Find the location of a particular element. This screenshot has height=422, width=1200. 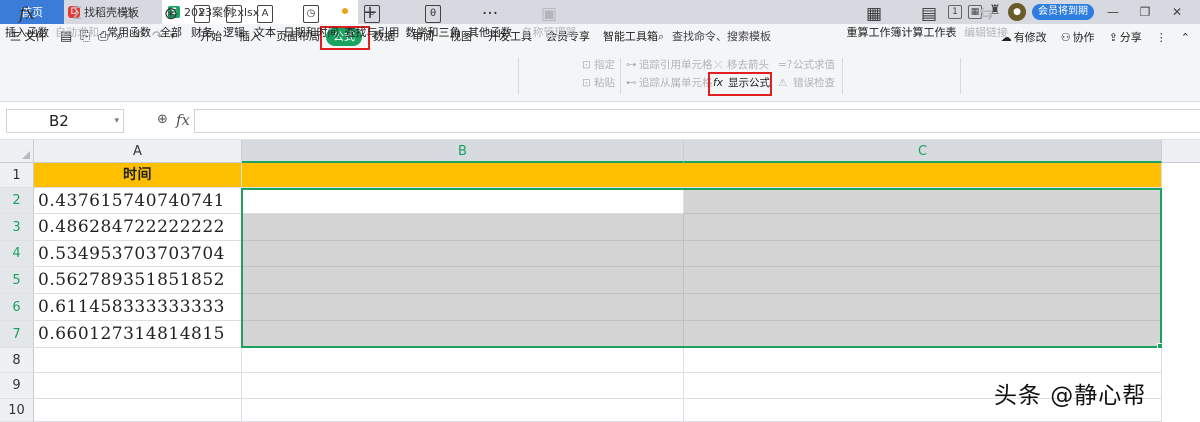

logical-button: ? 逻辑 is located at coordinates (234, 26).